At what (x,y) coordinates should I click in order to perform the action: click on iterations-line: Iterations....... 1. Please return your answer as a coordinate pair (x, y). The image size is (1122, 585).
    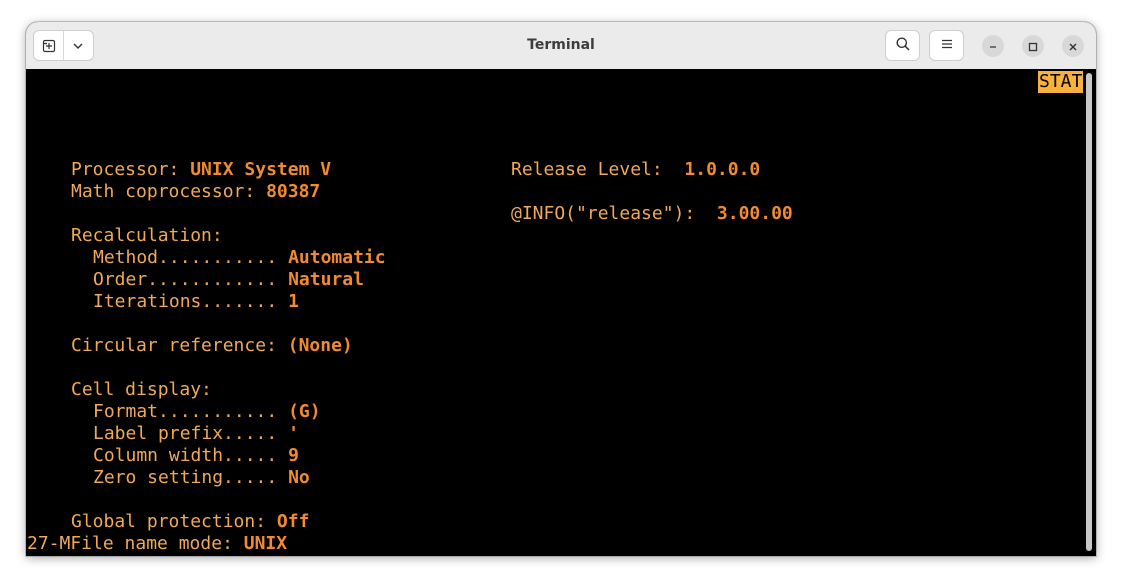
    Looking at the image, I should click on (196, 302).